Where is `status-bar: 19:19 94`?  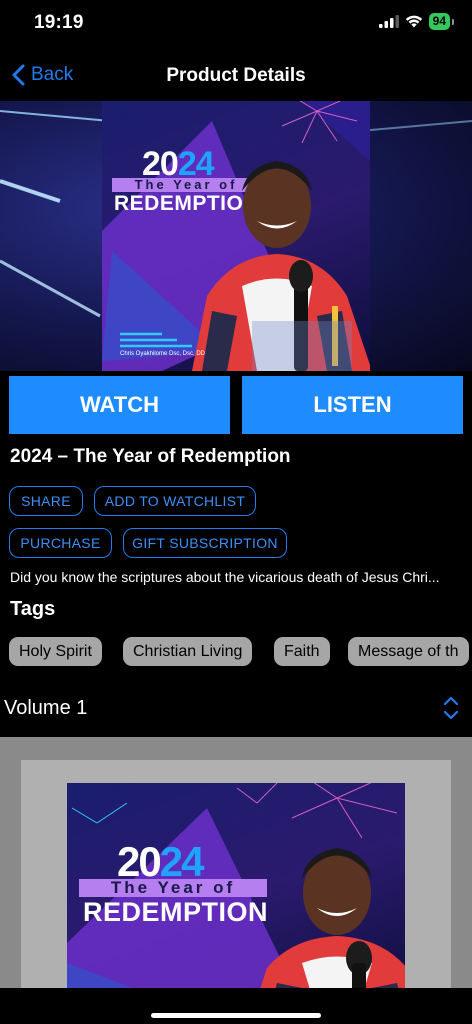
status-bar: 19:19 94 is located at coordinates (236, 23).